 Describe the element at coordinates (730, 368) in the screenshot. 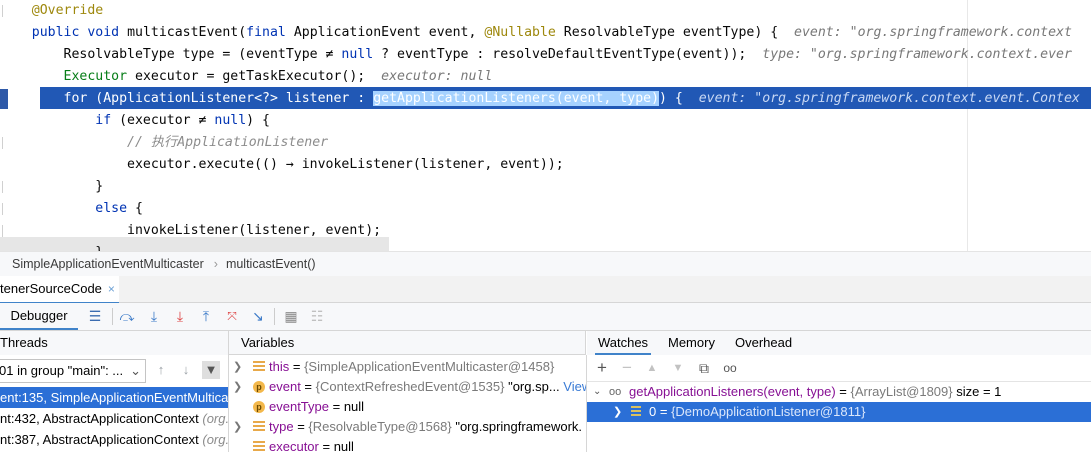

I see `glasses-icon: oo` at that location.